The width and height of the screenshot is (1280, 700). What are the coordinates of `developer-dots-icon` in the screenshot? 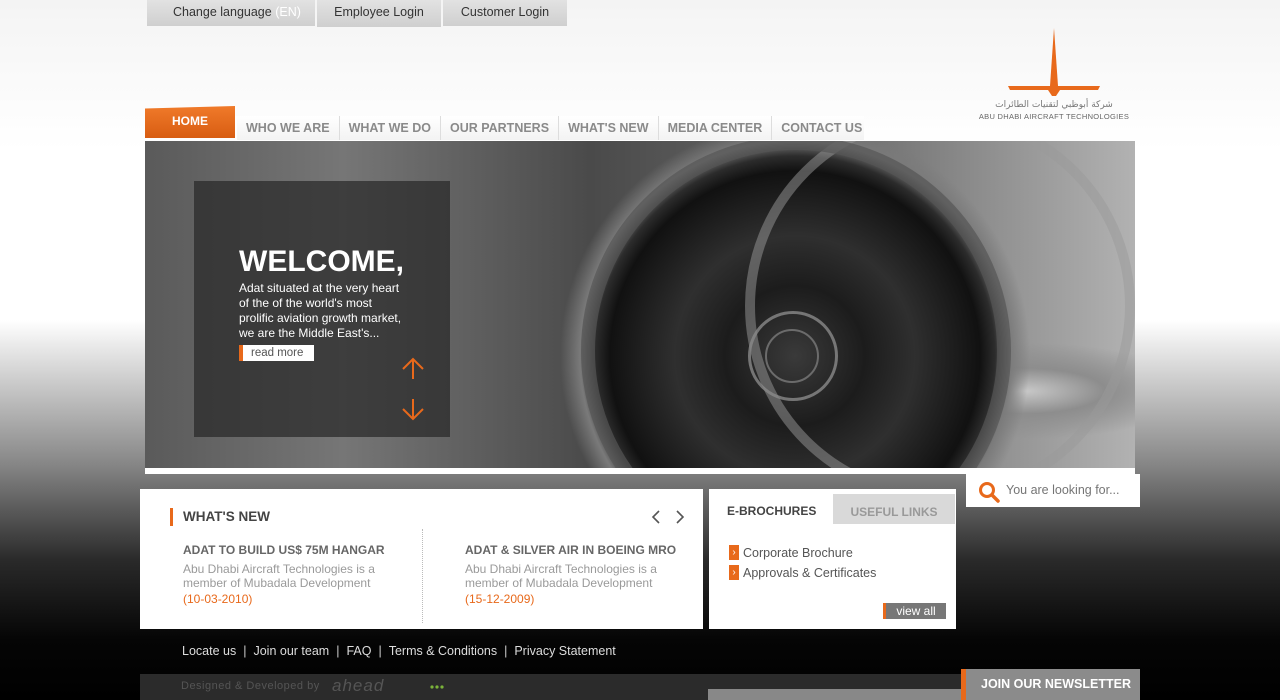 It's located at (437, 687).